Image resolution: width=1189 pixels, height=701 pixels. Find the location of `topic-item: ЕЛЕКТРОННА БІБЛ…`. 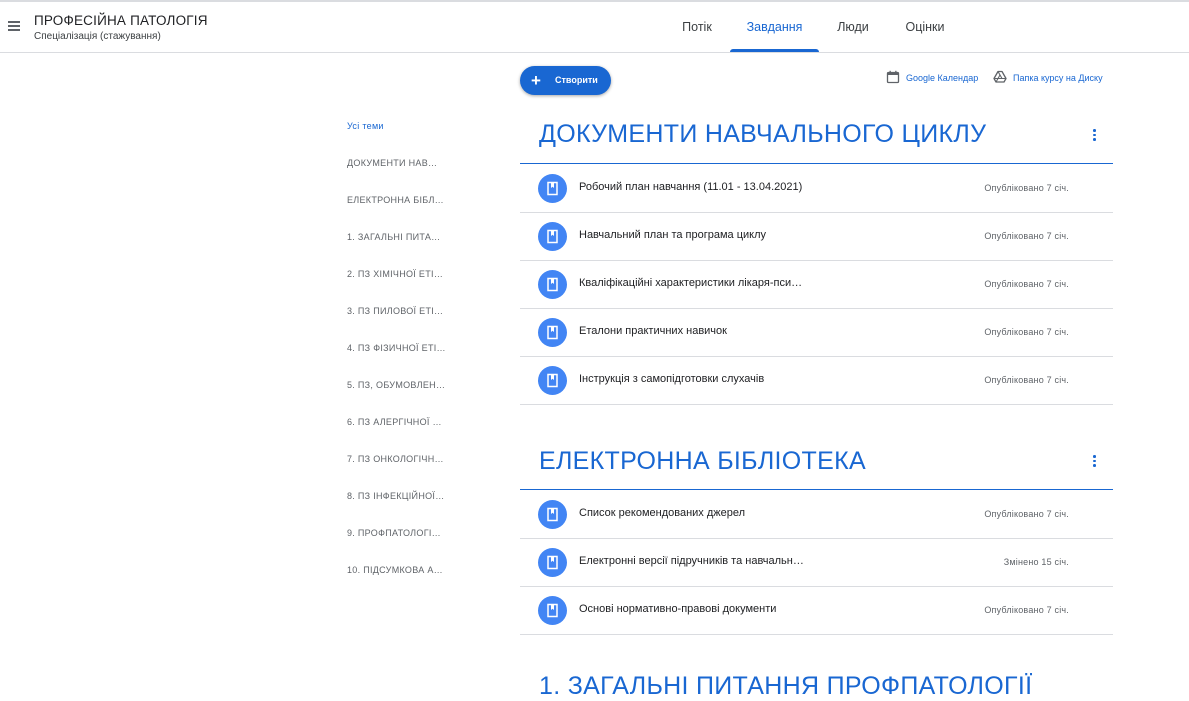

topic-item: ЕЛЕКТРОННА БІБЛ… is located at coordinates (407, 213).